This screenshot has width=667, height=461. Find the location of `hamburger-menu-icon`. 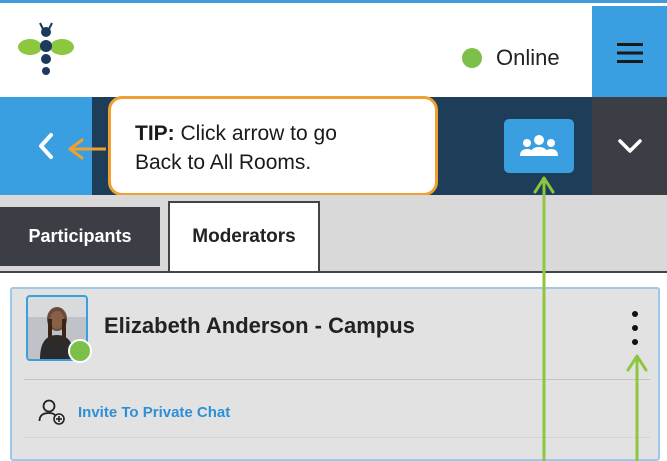

hamburger-menu-icon is located at coordinates (629, 53).